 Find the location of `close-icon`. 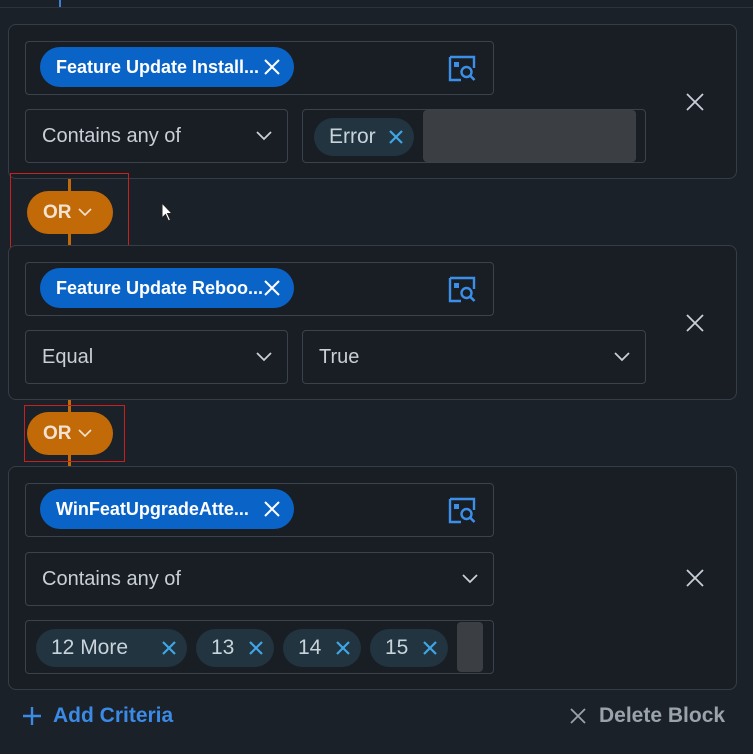

close-icon is located at coordinates (578, 716).